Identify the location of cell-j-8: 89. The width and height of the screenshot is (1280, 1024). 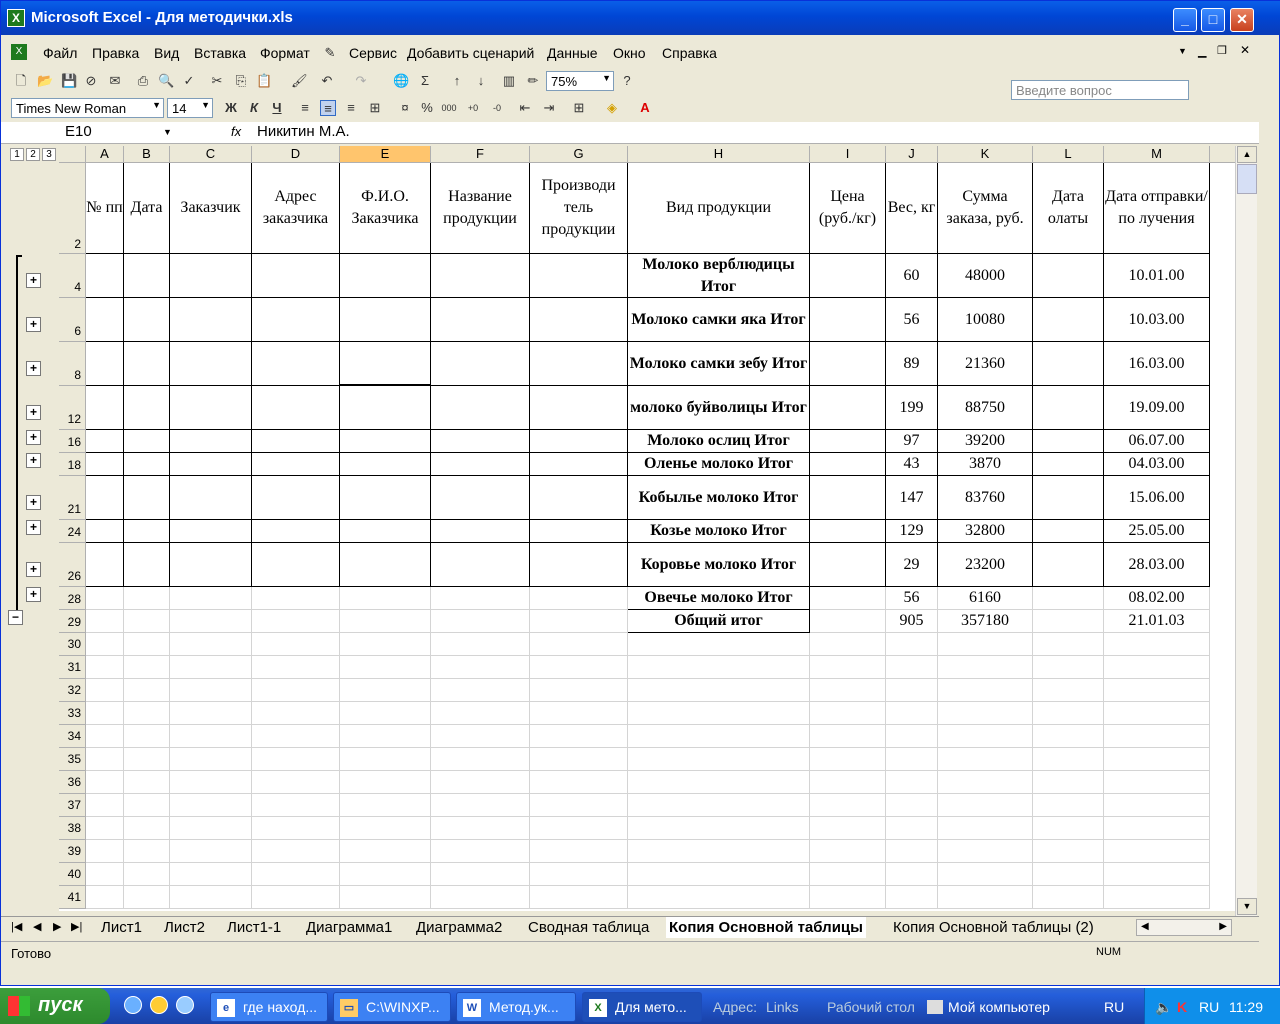
(912, 364).